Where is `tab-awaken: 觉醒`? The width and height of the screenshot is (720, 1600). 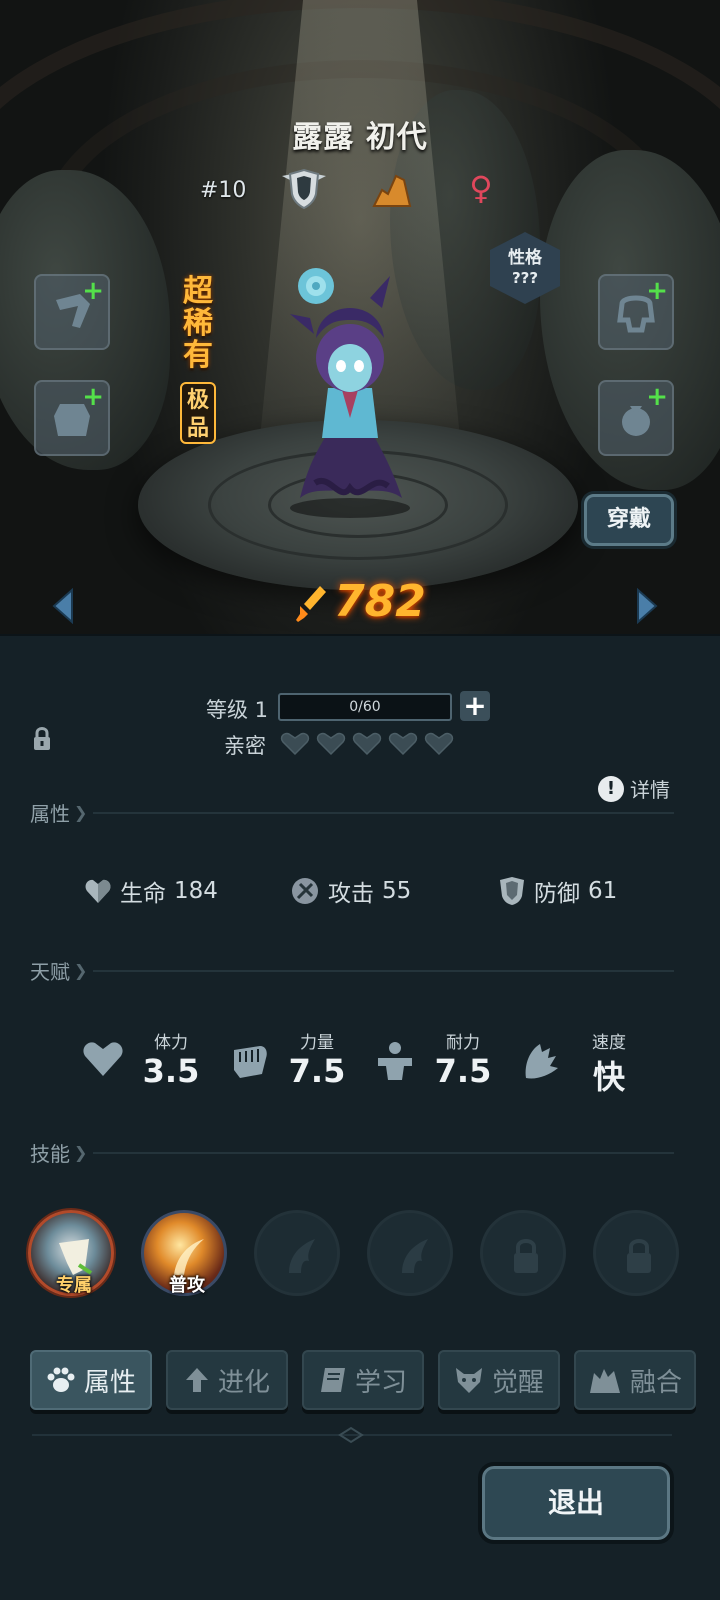 tab-awaken: 觉醒 is located at coordinates (499, 1380).